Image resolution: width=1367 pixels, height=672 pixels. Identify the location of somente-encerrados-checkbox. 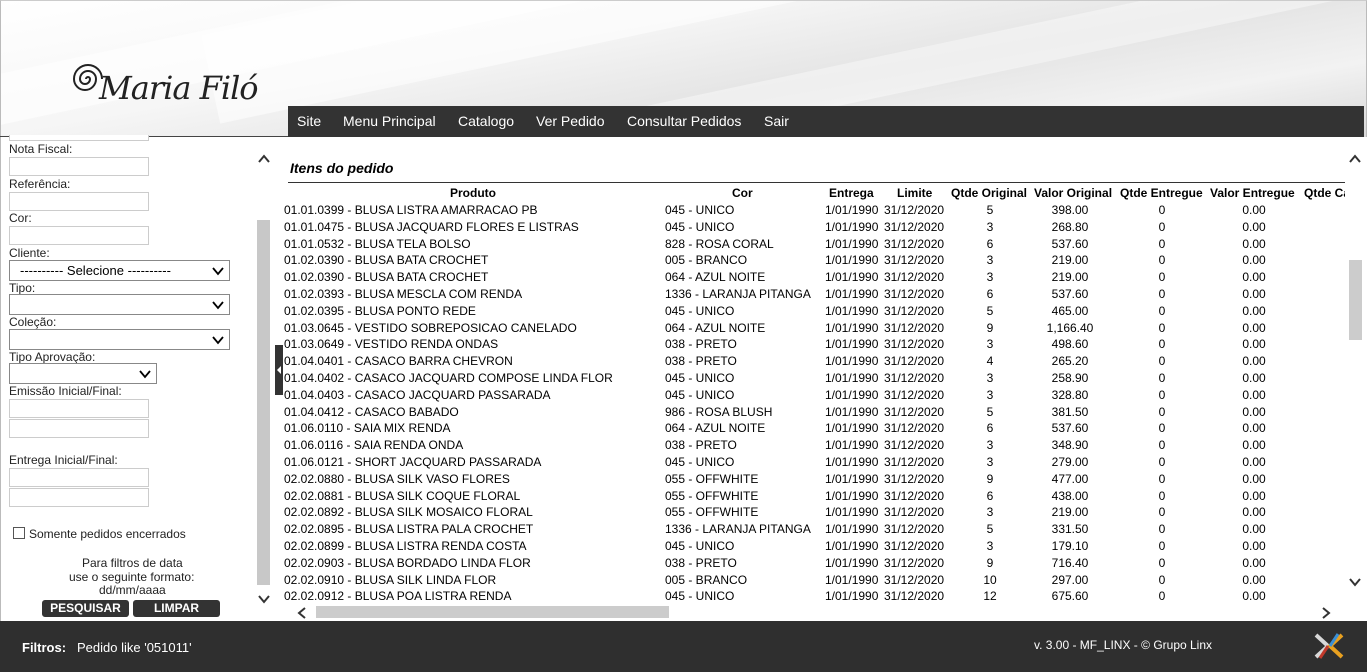
(19, 533).